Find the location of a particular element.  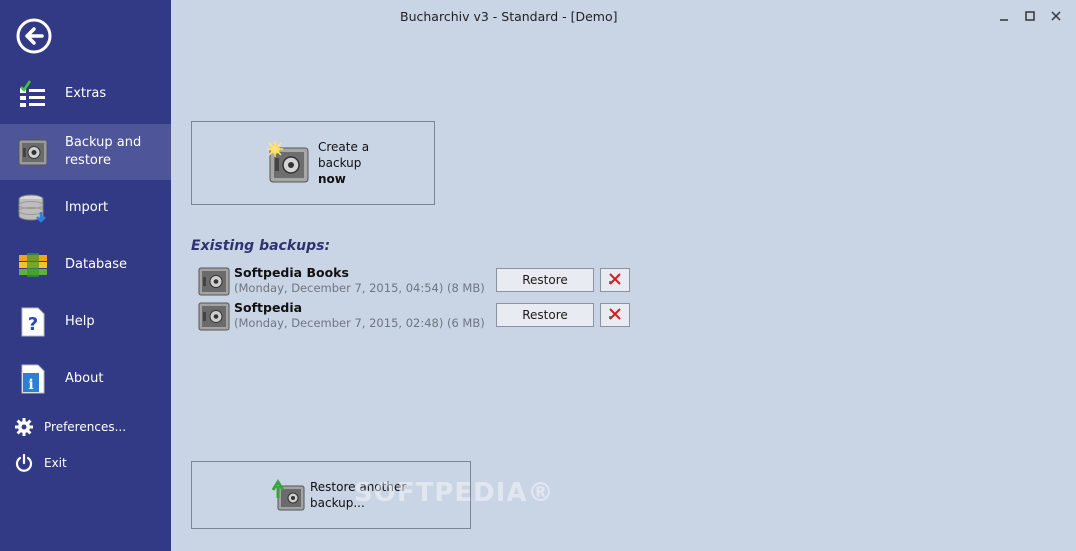

sidebar-item-label: Database is located at coordinates (96, 264).